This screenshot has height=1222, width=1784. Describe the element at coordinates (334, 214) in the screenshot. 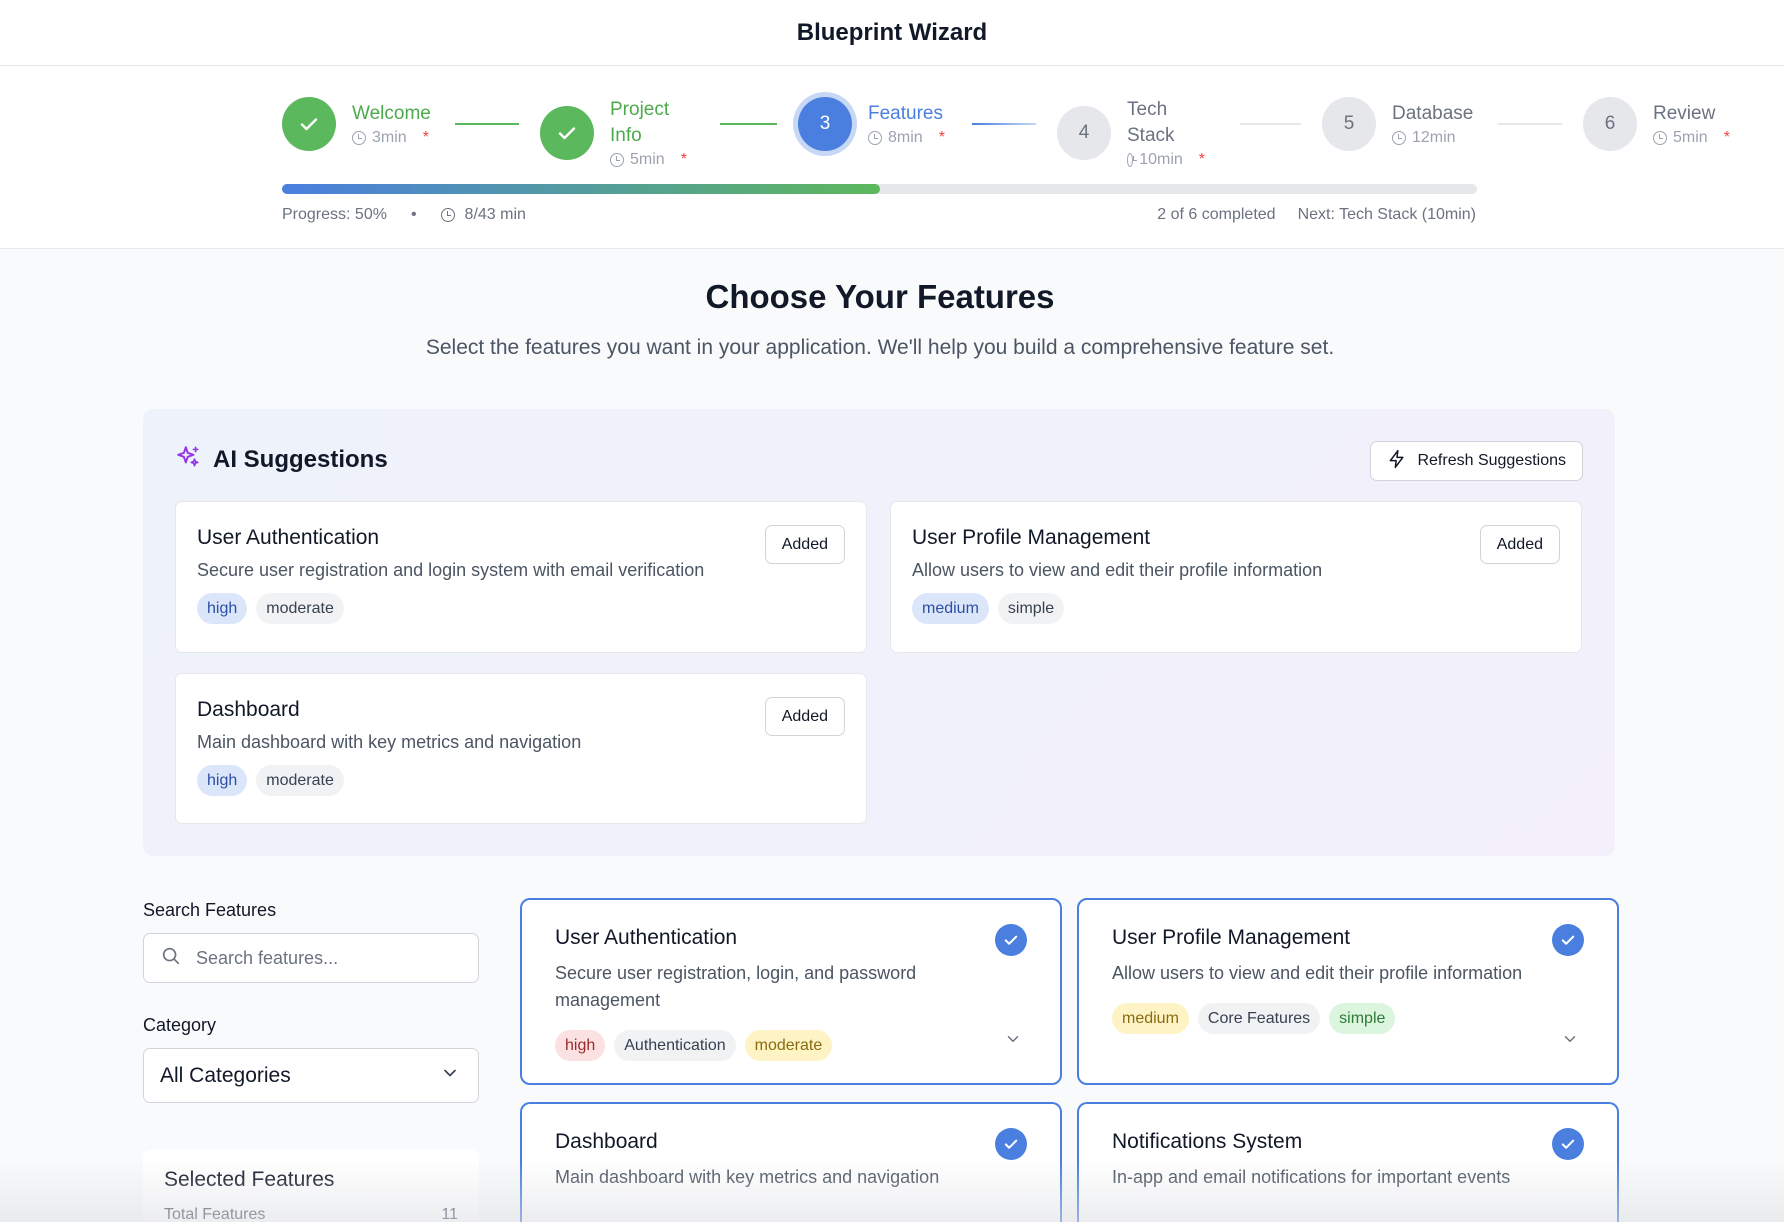

I see `progress-percent: Progress: 50%` at that location.